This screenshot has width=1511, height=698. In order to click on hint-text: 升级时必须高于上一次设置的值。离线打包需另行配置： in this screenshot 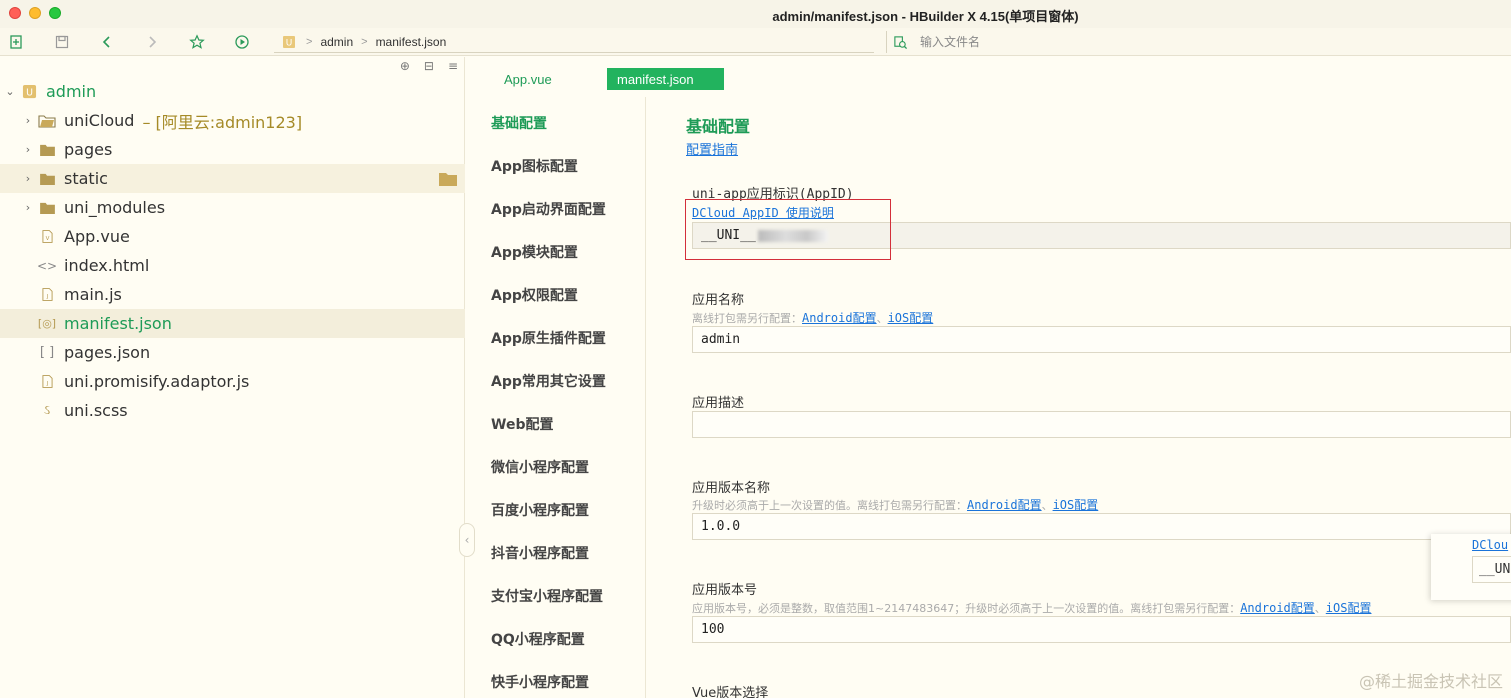, I will do `click(829, 505)`.